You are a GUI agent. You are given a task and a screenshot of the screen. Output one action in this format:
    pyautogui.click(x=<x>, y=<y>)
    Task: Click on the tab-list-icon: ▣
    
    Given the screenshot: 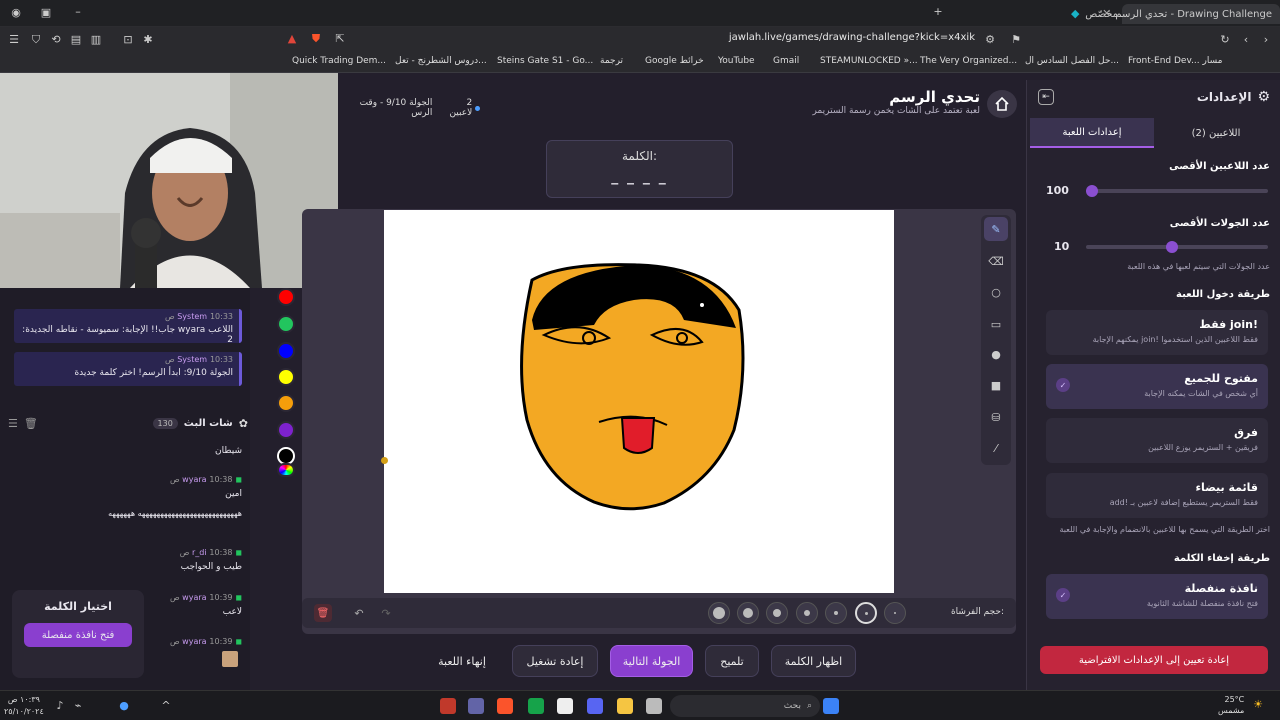 What is the action you would take?
    pyautogui.click(x=46, y=13)
    